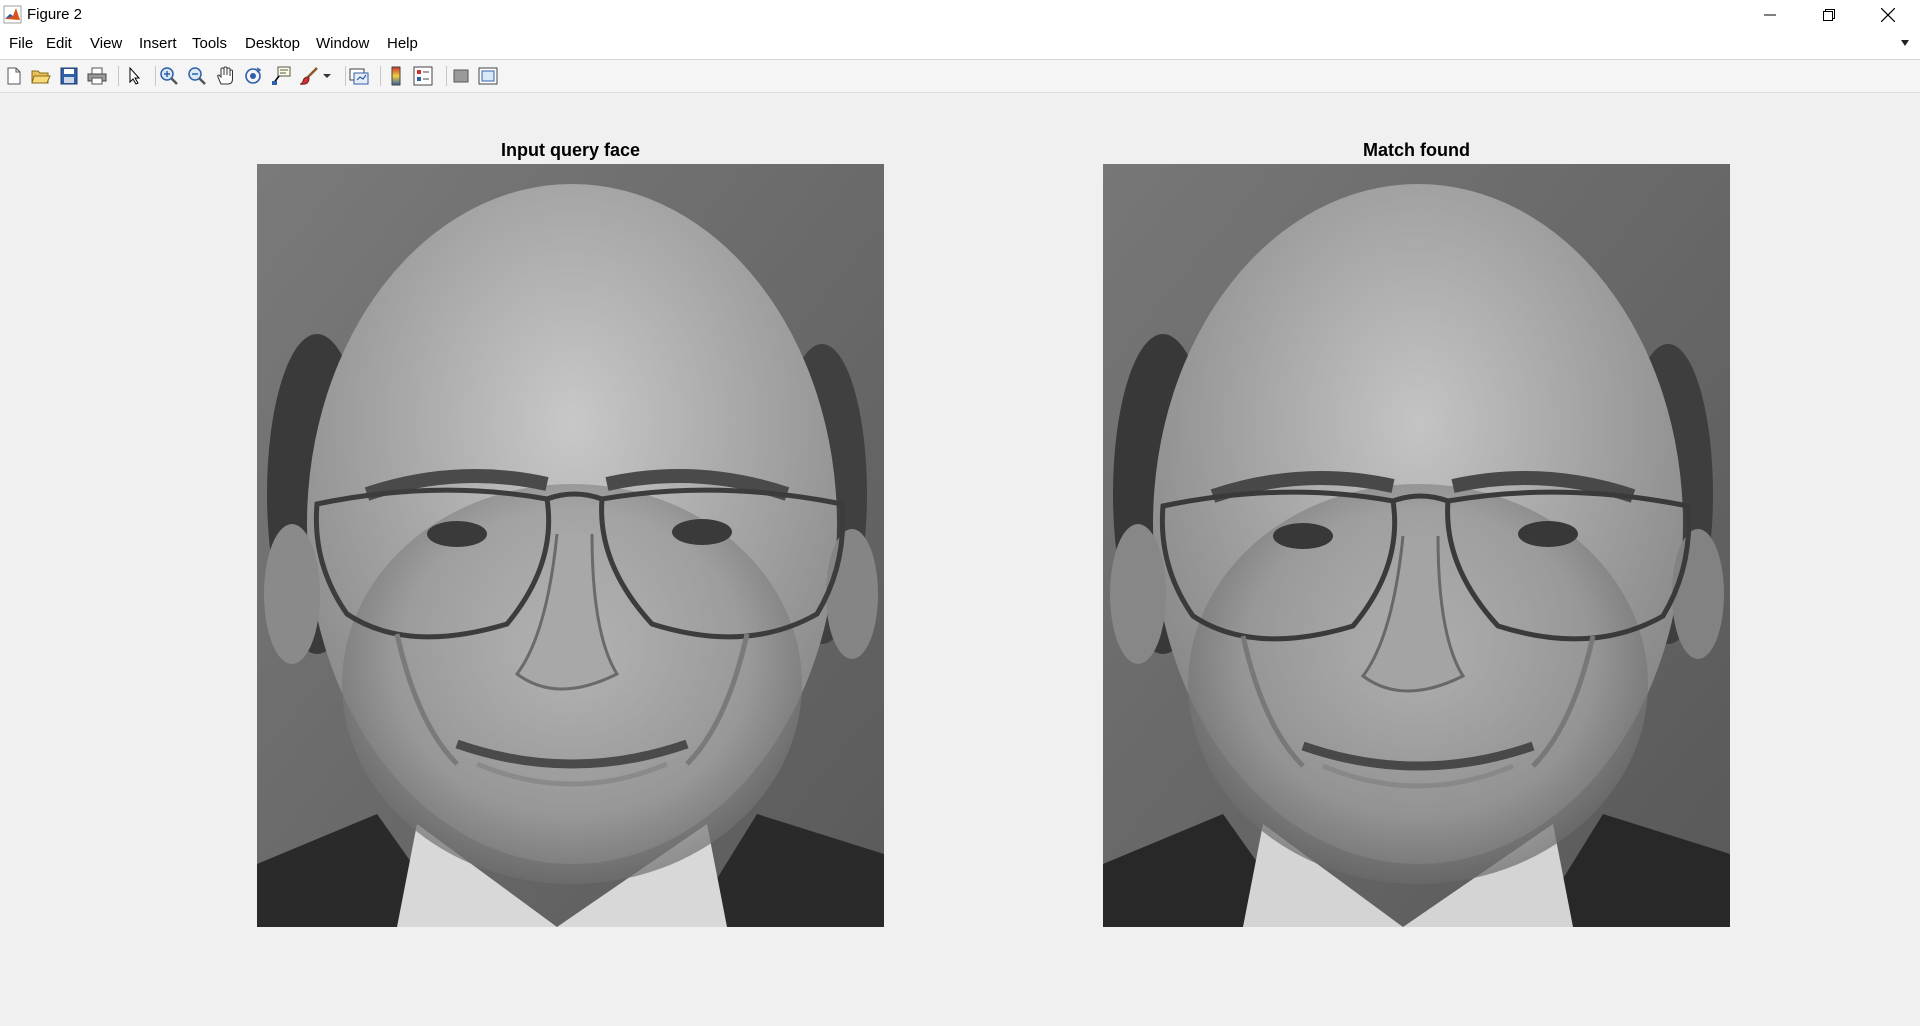 Image resolution: width=1920 pixels, height=1026 pixels. Describe the element at coordinates (342, 43) in the screenshot. I see `menu-window: Window` at that location.